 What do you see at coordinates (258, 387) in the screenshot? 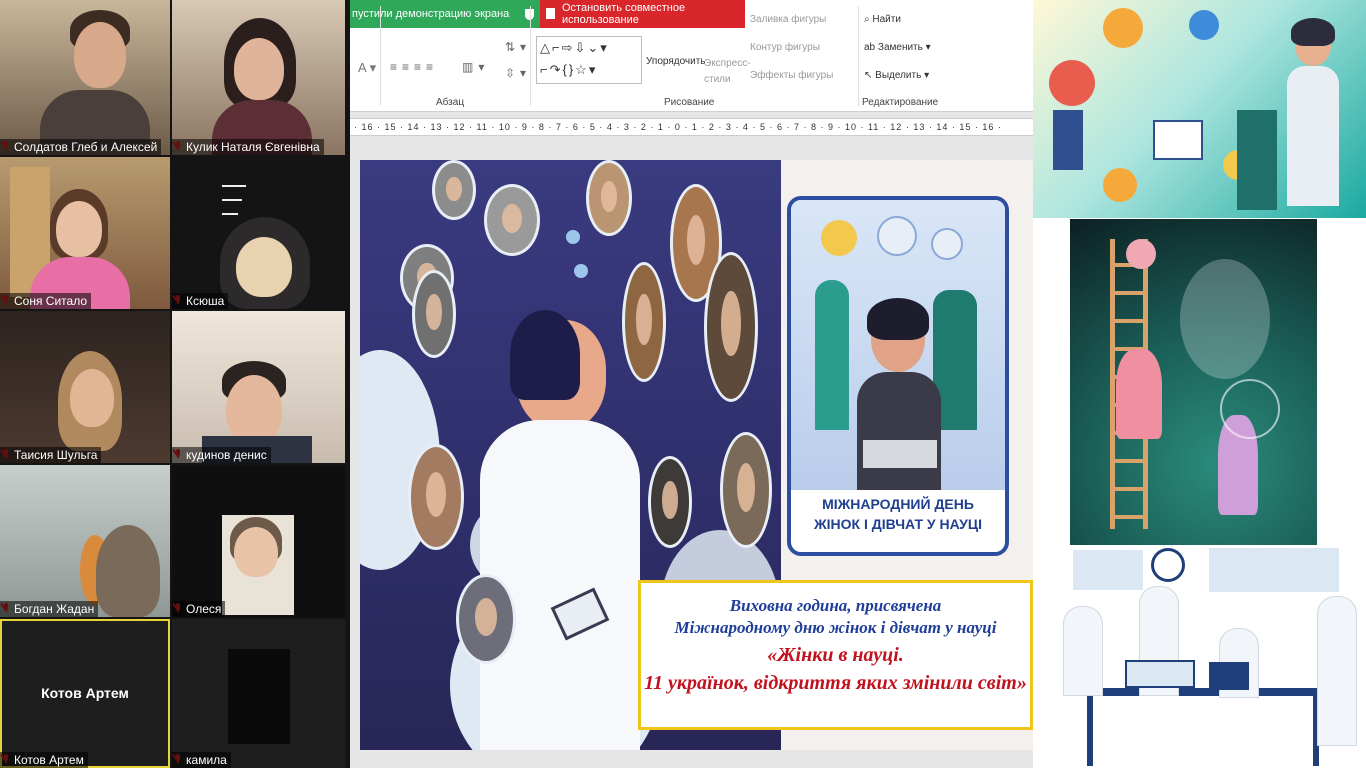
I see `participant-tile: кудинов денис` at bounding box center [258, 387].